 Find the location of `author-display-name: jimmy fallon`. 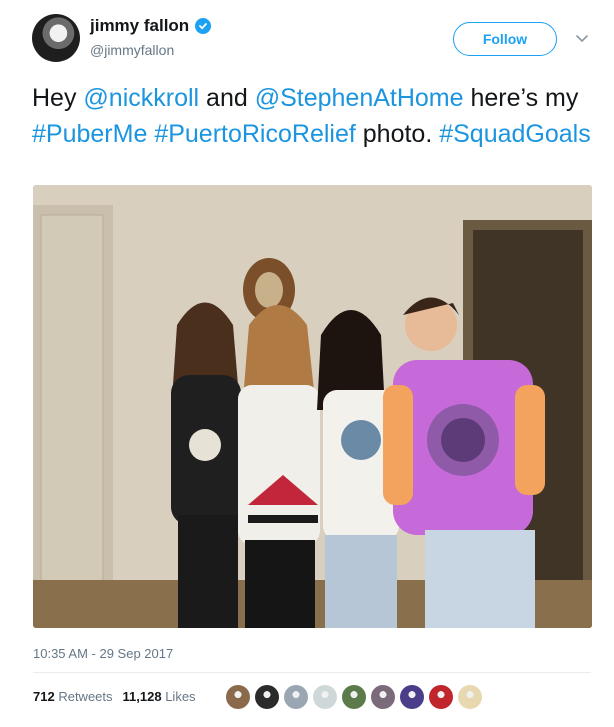

author-display-name: jimmy fallon is located at coordinates (139, 26).